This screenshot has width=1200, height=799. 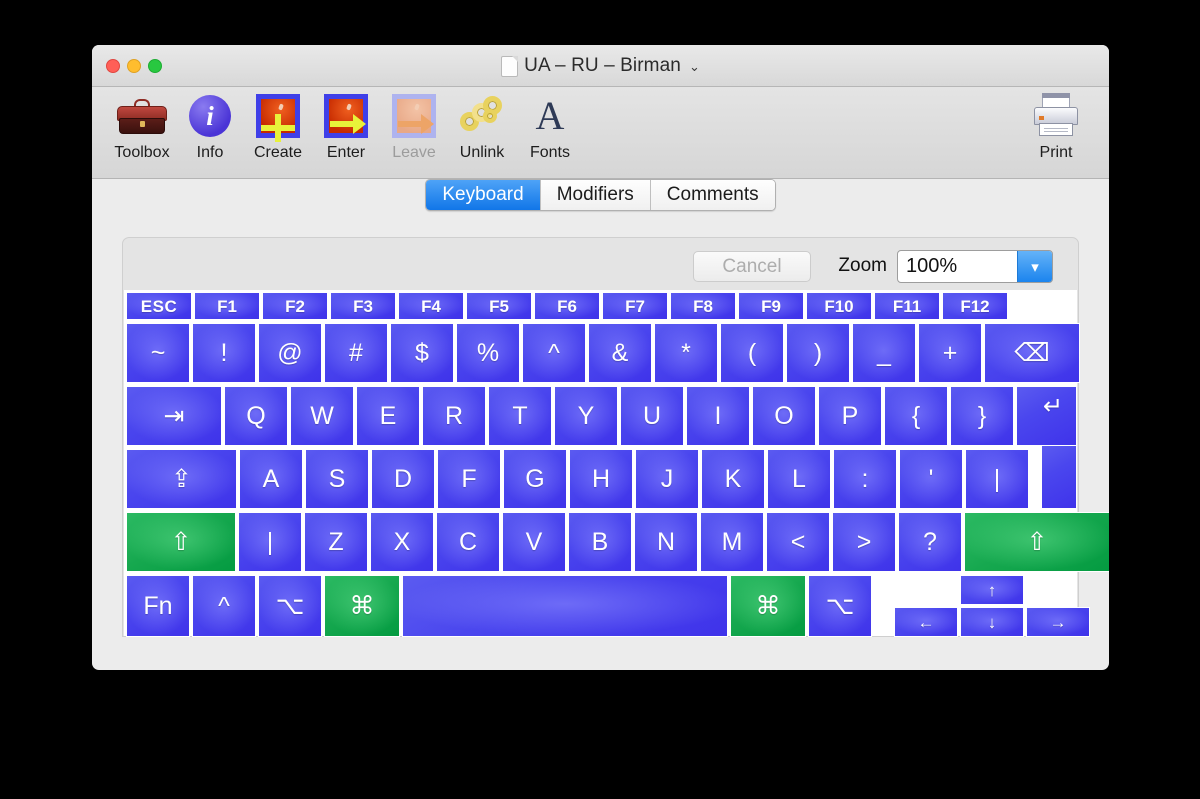 What do you see at coordinates (865, 479) in the screenshot?
I see `key-colon: :` at bounding box center [865, 479].